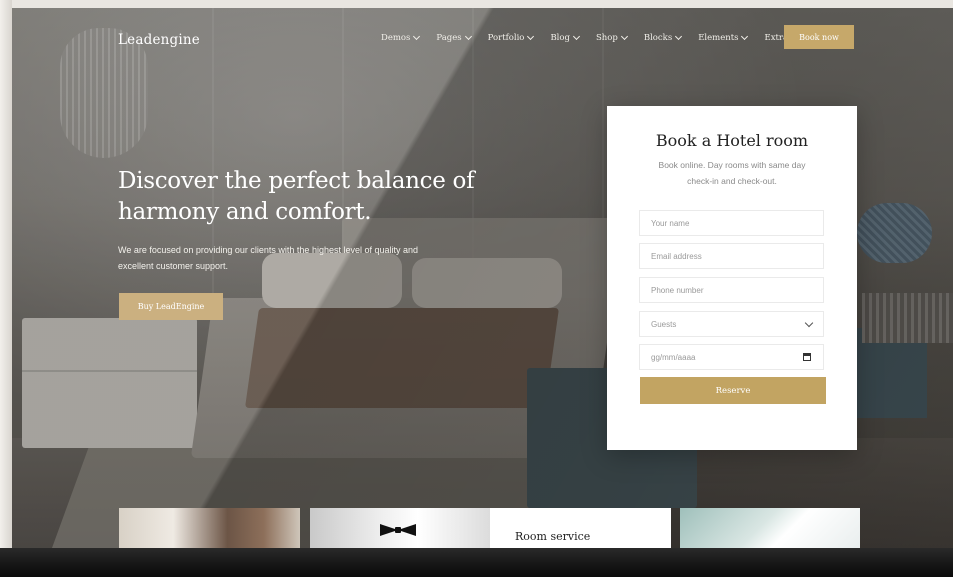 The width and height of the screenshot is (953, 577). What do you see at coordinates (476, 562) in the screenshot?
I see `monitor-bezel-bottom` at bounding box center [476, 562].